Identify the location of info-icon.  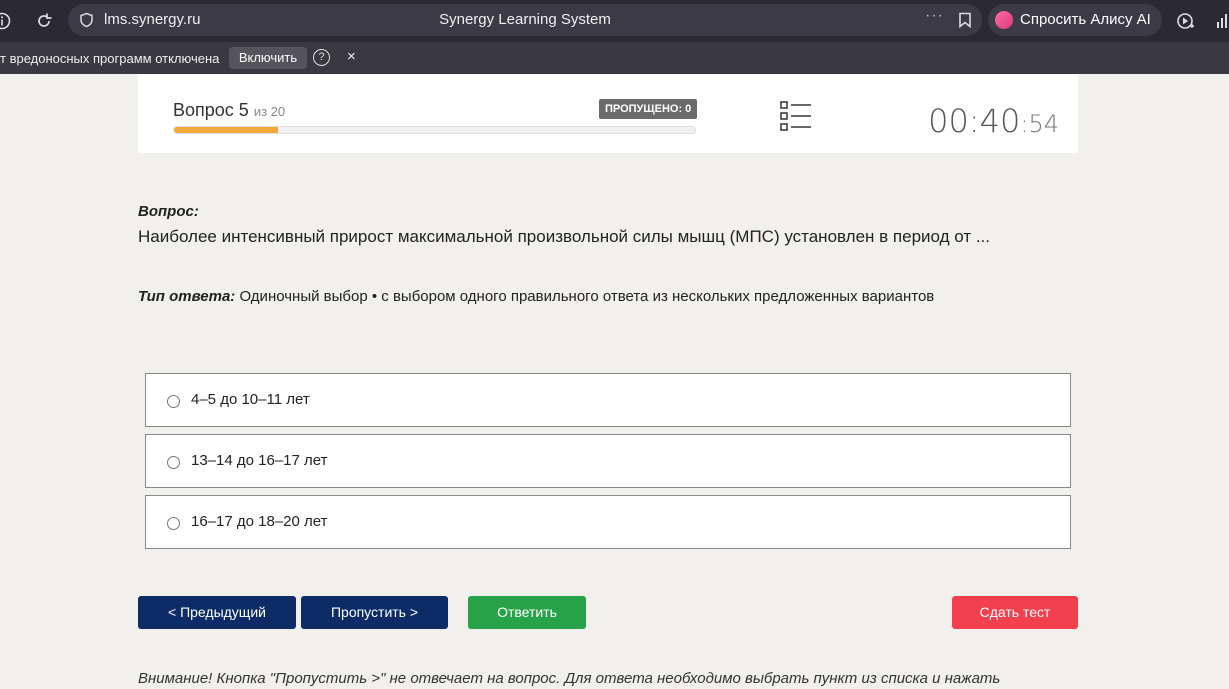
(6, 21).